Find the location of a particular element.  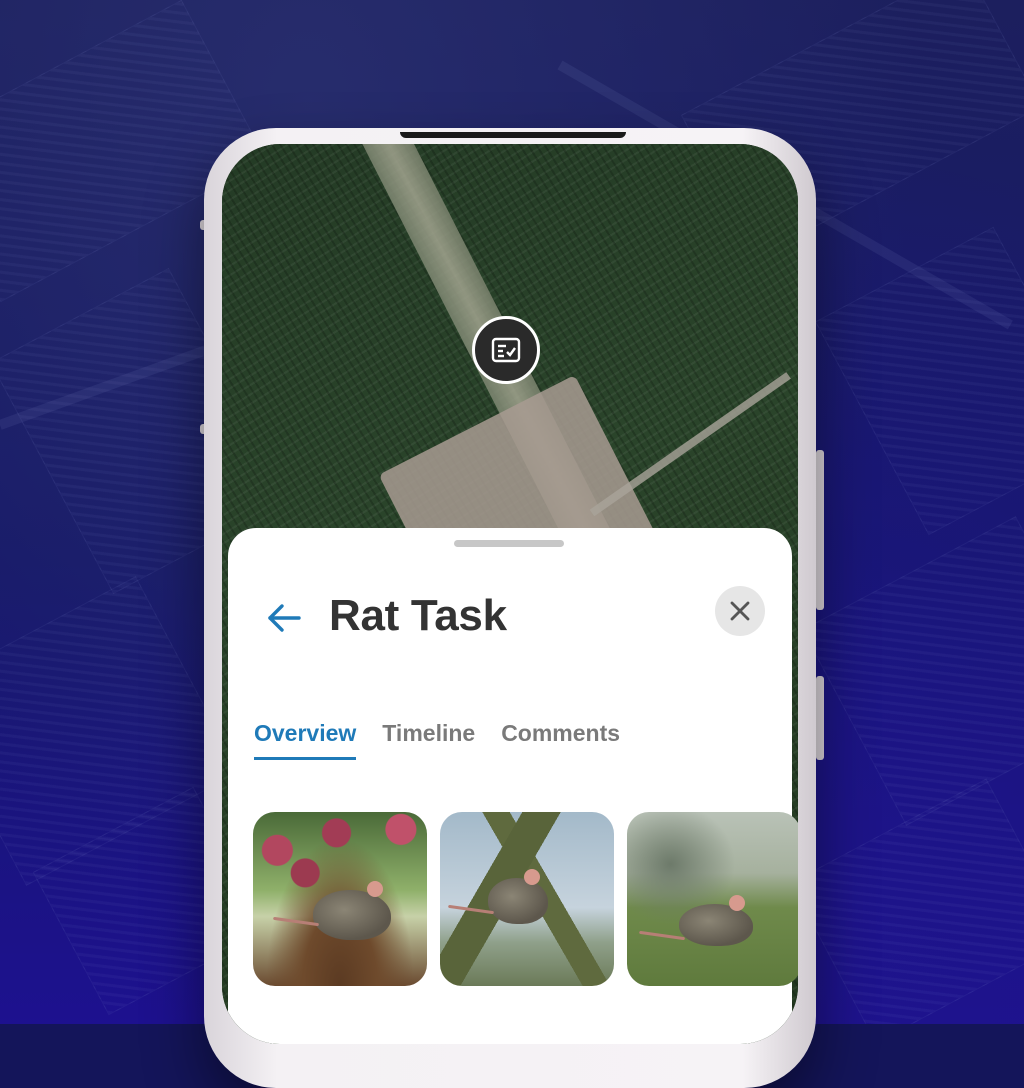

close-button is located at coordinates (740, 611).